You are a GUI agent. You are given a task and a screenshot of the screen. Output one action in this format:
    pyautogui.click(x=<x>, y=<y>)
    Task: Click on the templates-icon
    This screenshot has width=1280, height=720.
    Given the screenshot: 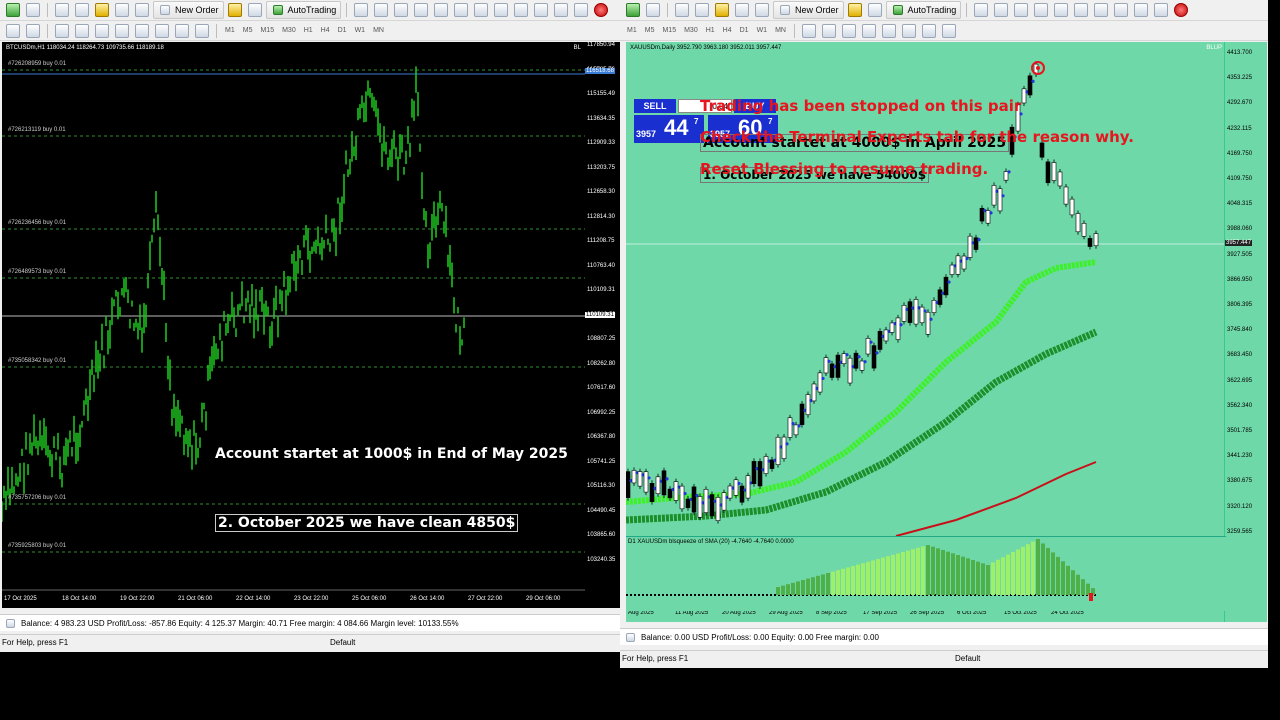 What is the action you would take?
    pyautogui.click(x=561, y=10)
    